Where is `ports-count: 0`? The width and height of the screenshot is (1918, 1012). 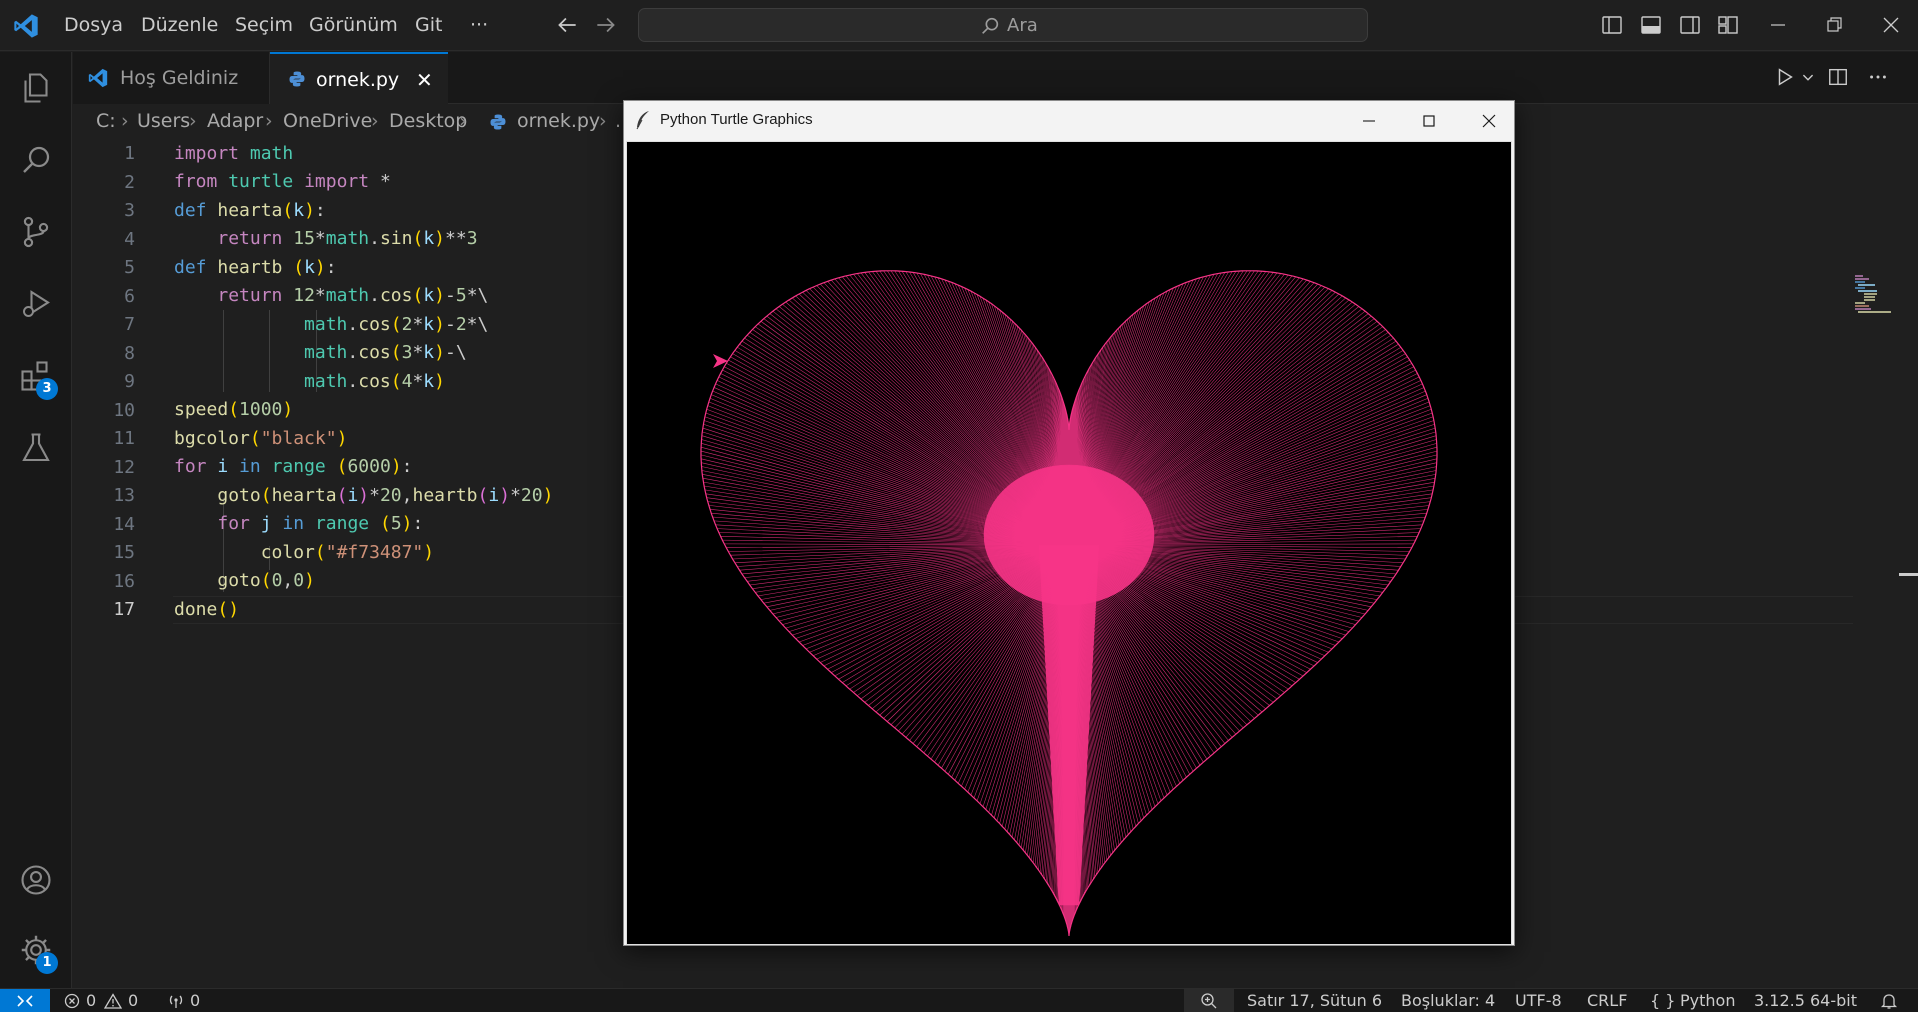
ports-count: 0 is located at coordinates (195, 1000).